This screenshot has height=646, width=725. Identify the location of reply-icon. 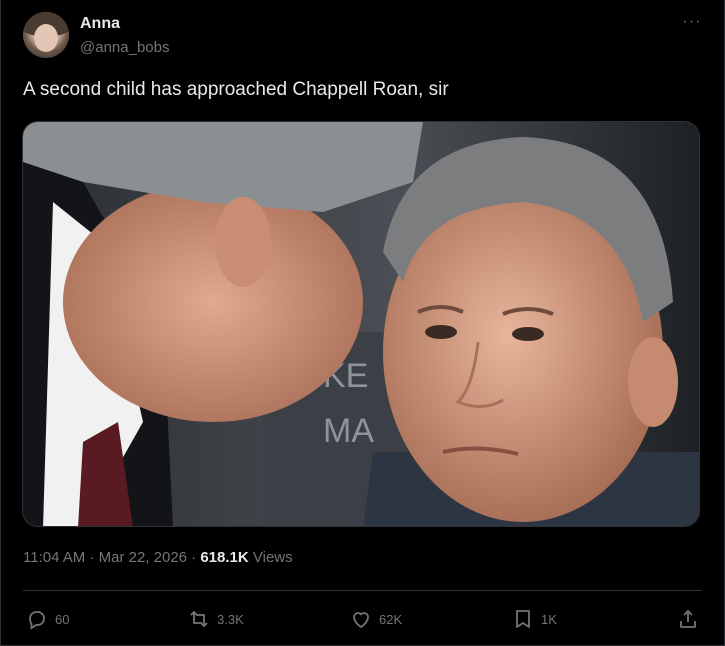
(37, 620).